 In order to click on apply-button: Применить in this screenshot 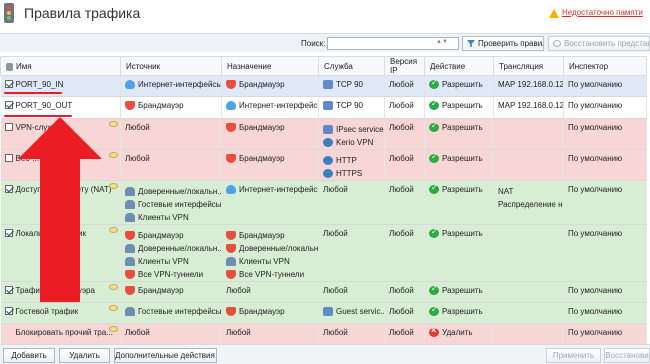, I will do `click(573, 355)`.